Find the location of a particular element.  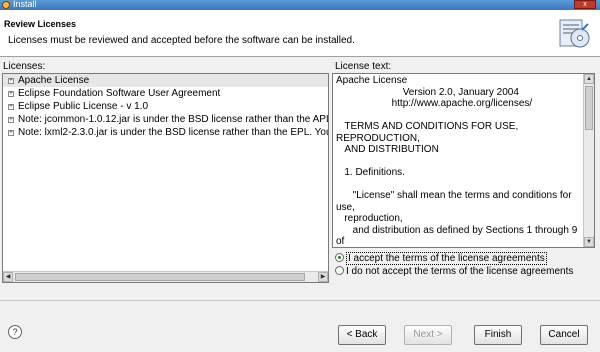

vertical-scrollbar: ▲ ▼ is located at coordinates (588, 160).